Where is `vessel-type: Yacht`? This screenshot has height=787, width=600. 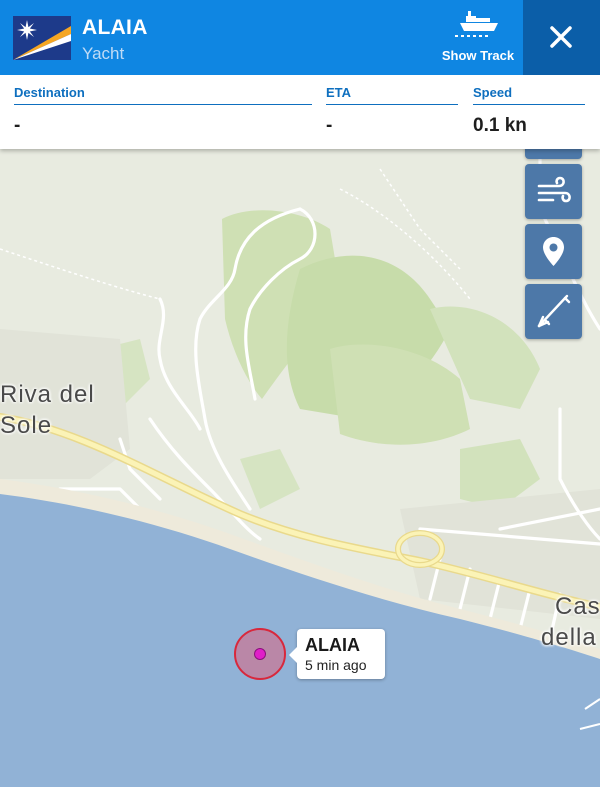 vessel-type: Yacht is located at coordinates (103, 53).